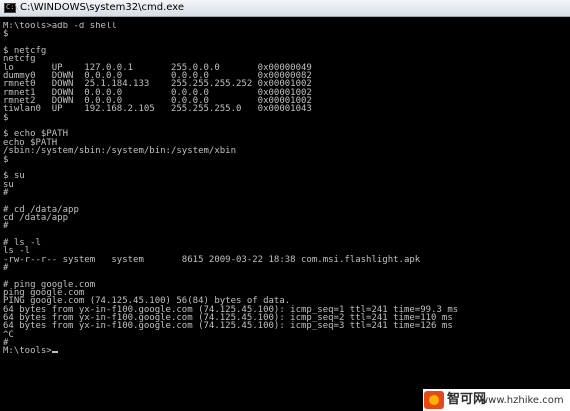 The image size is (570, 411). What do you see at coordinates (54, 352) in the screenshot?
I see `text-cursor` at bounding box center [54, 352].